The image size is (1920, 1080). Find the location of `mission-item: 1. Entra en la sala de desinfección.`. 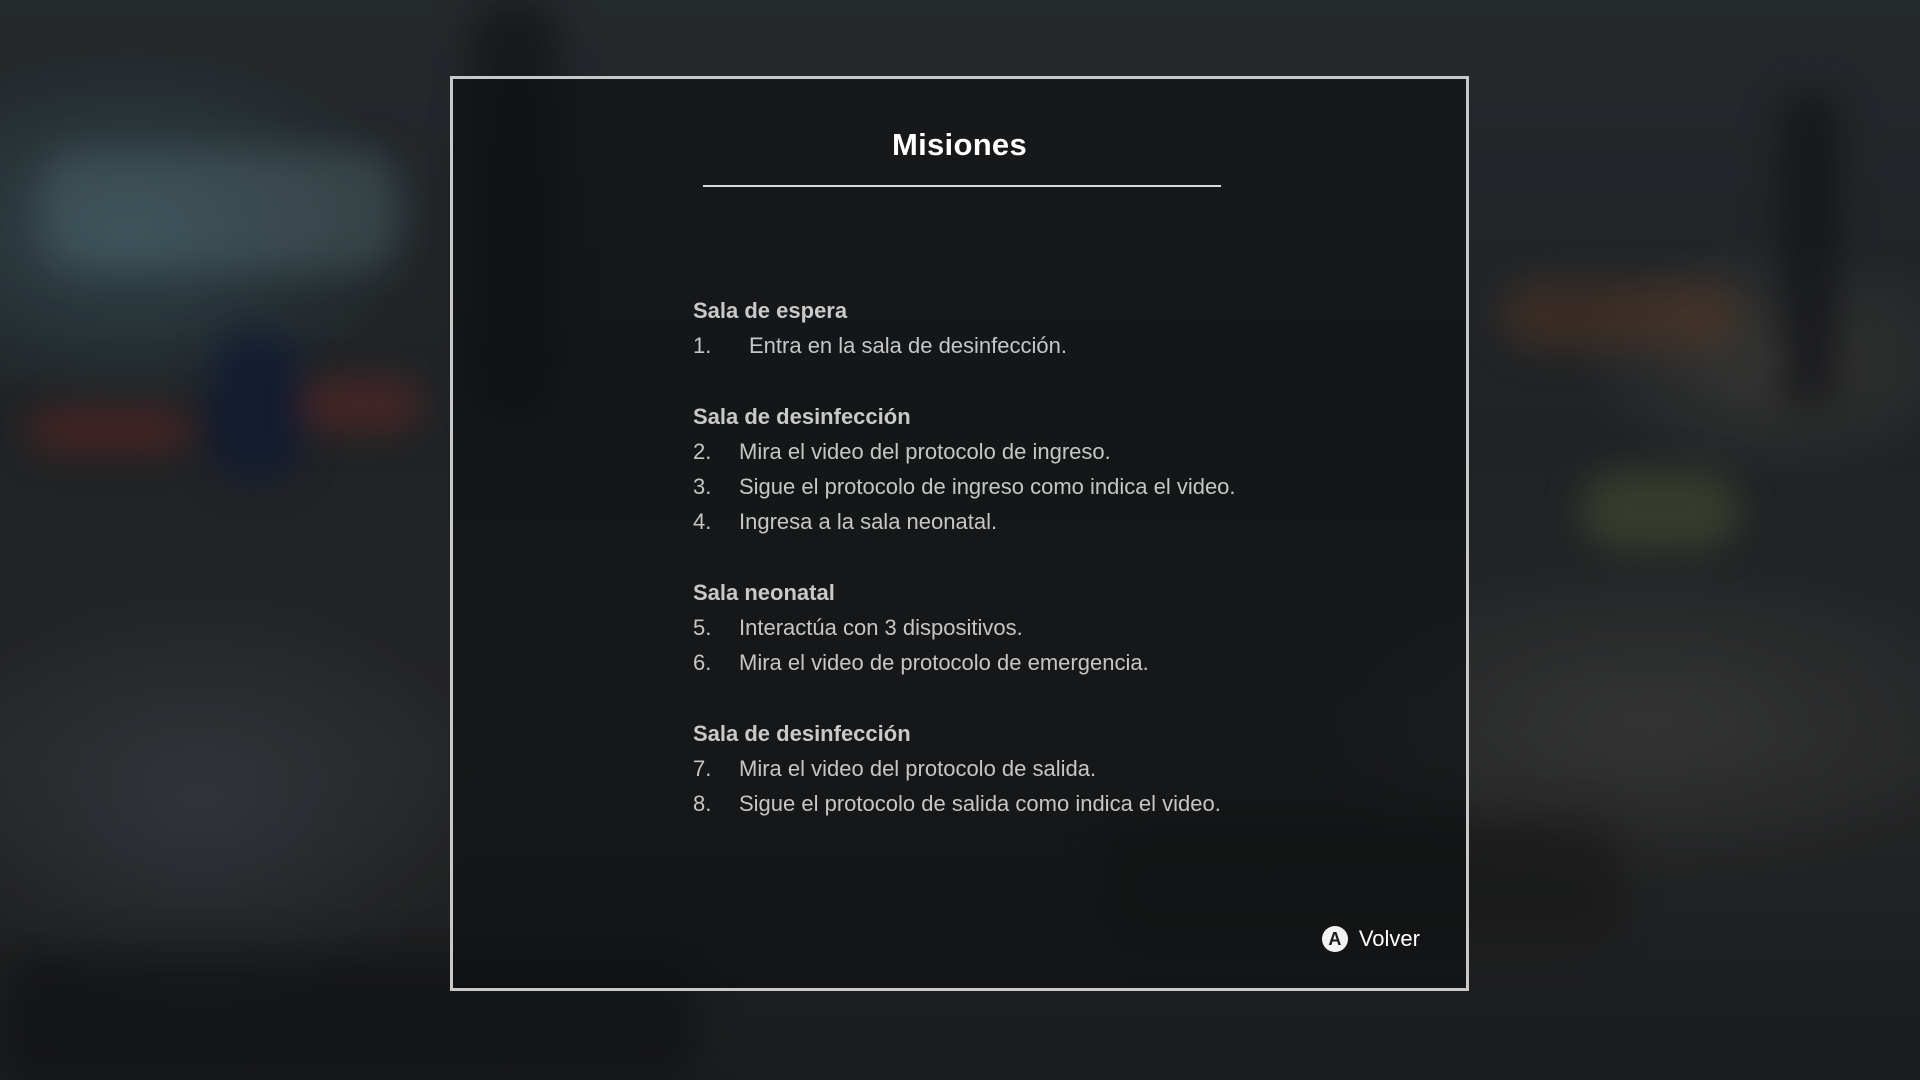

mission-item: 1. Entra en la sala de desinfección. is located at coordinates (1043, 345).